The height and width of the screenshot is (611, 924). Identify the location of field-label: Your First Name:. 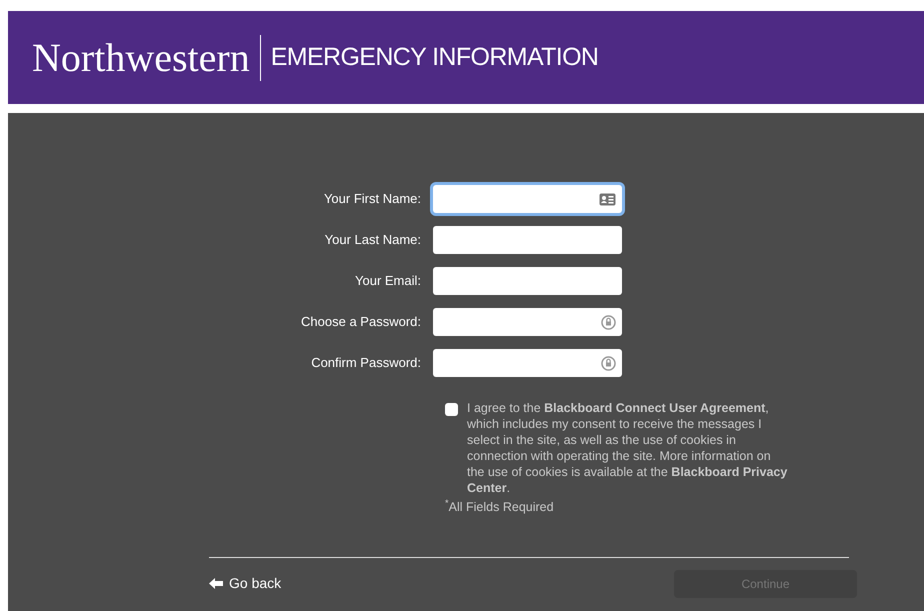
(372, 199).